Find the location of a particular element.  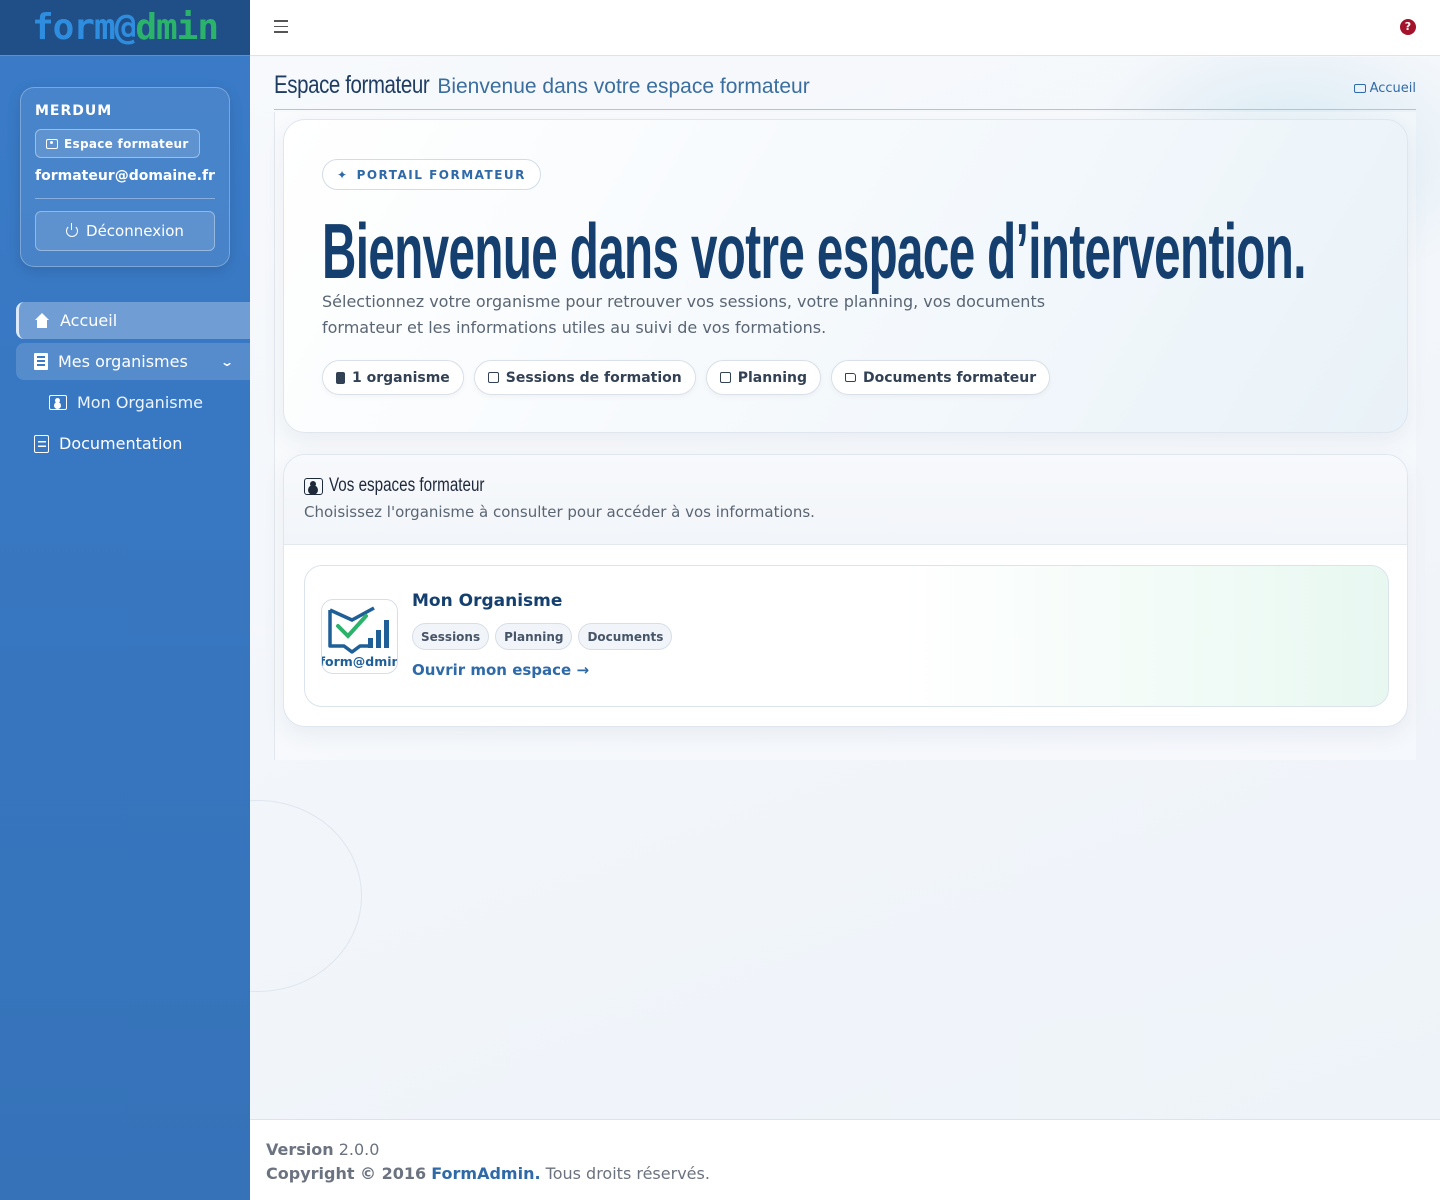

sidebar-item-label: Mon Organisme is located at coordinates (140, 402).